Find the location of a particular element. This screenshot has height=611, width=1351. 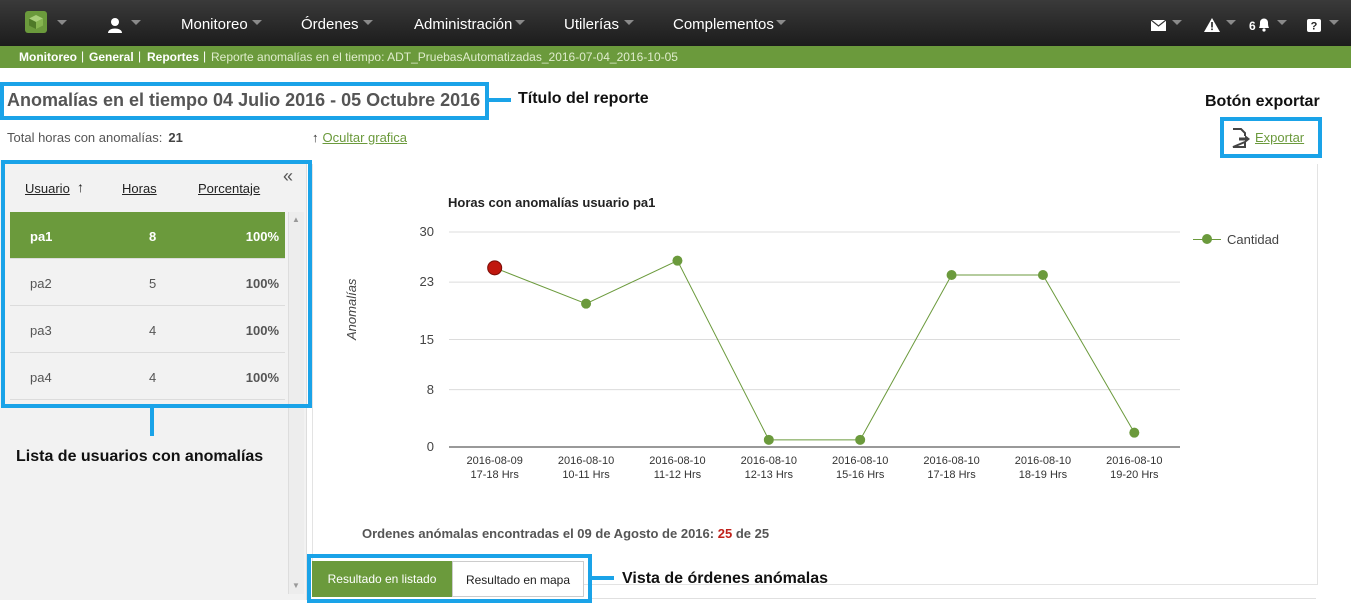

bell-icon is located at coordinates (1264, 24).